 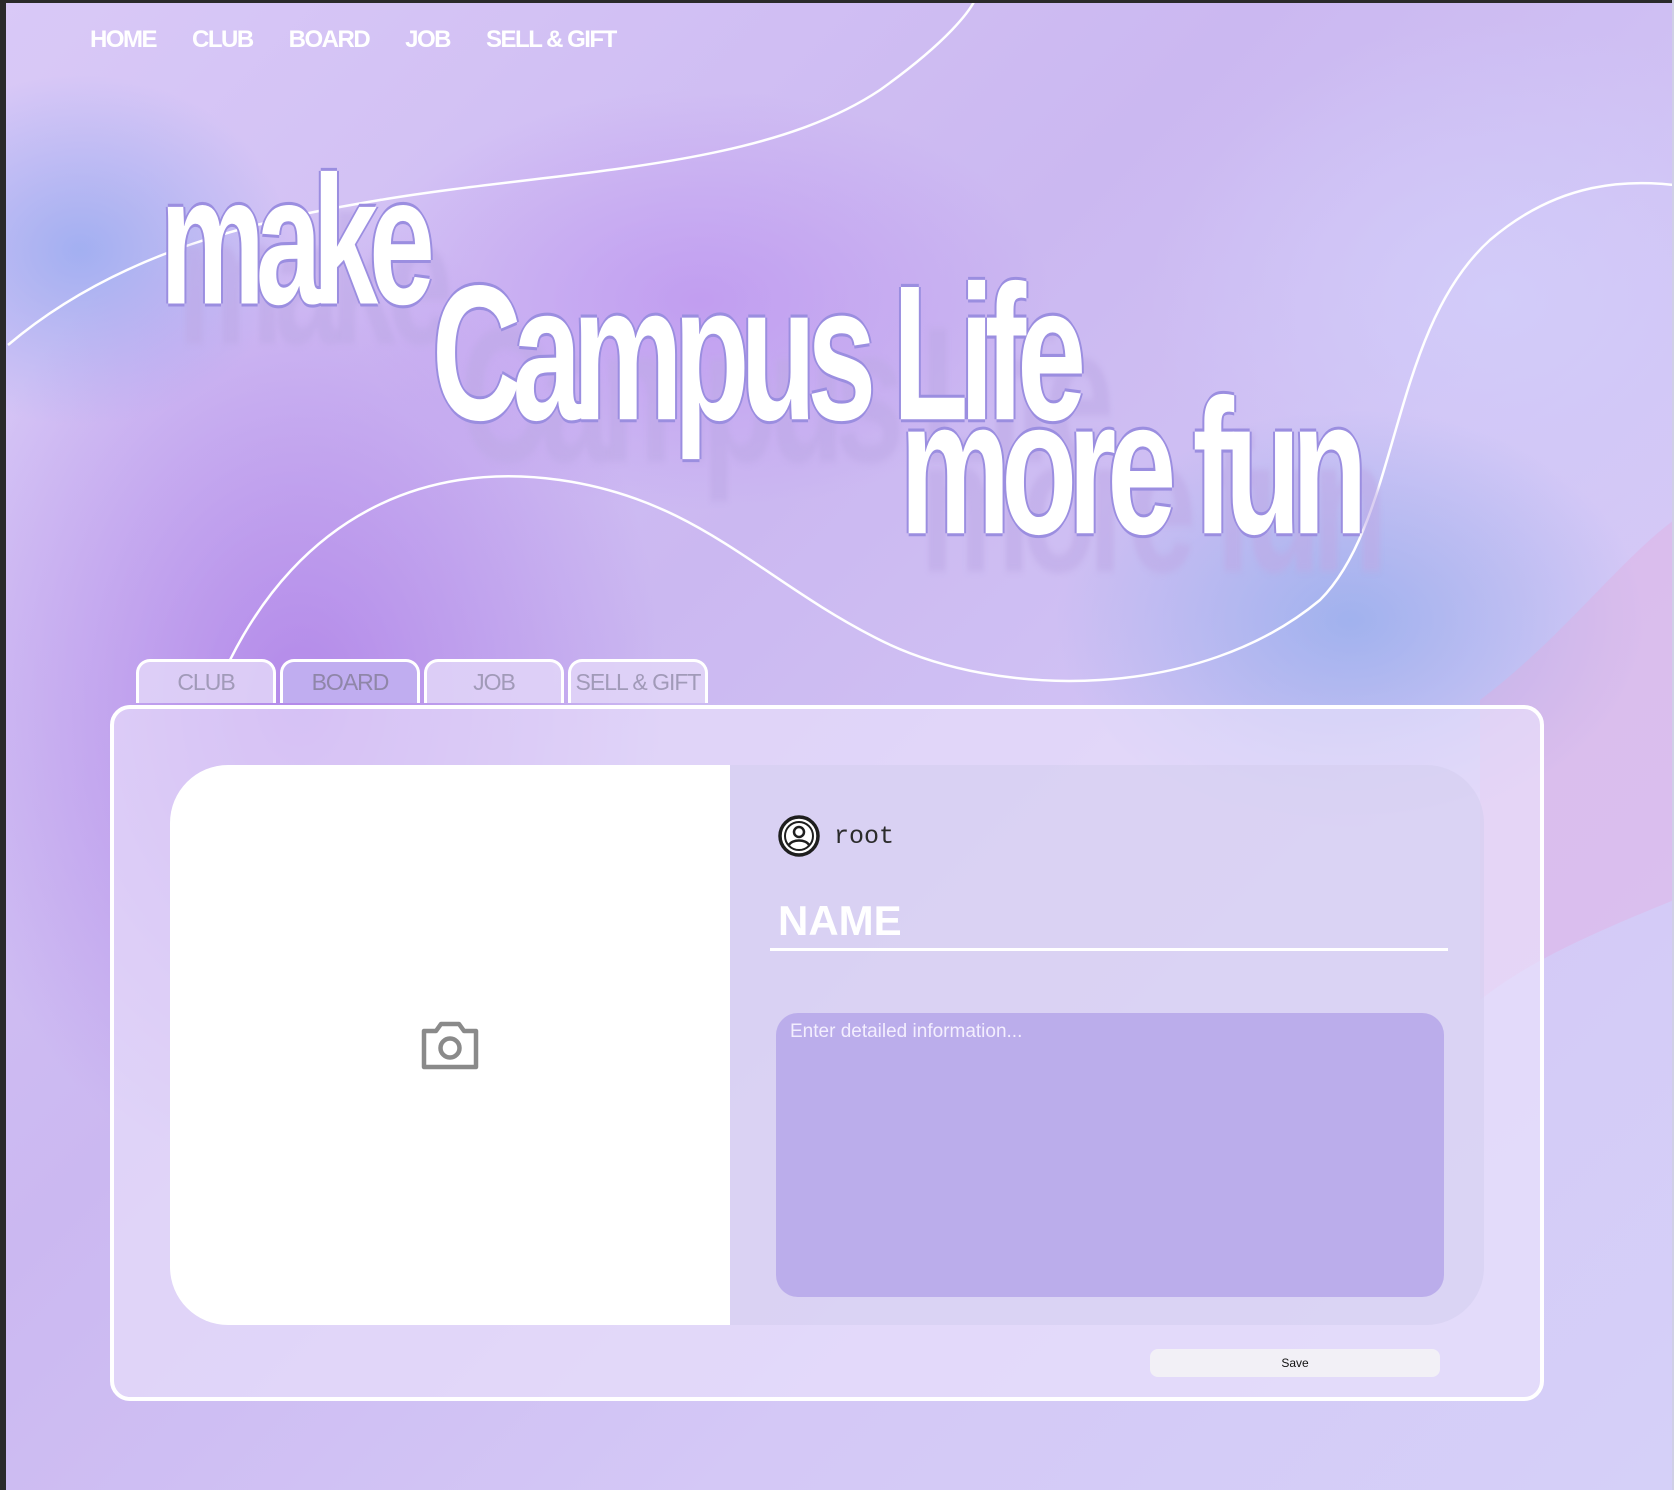 I want to click on camera-icon, so click(x=450, y=1045).